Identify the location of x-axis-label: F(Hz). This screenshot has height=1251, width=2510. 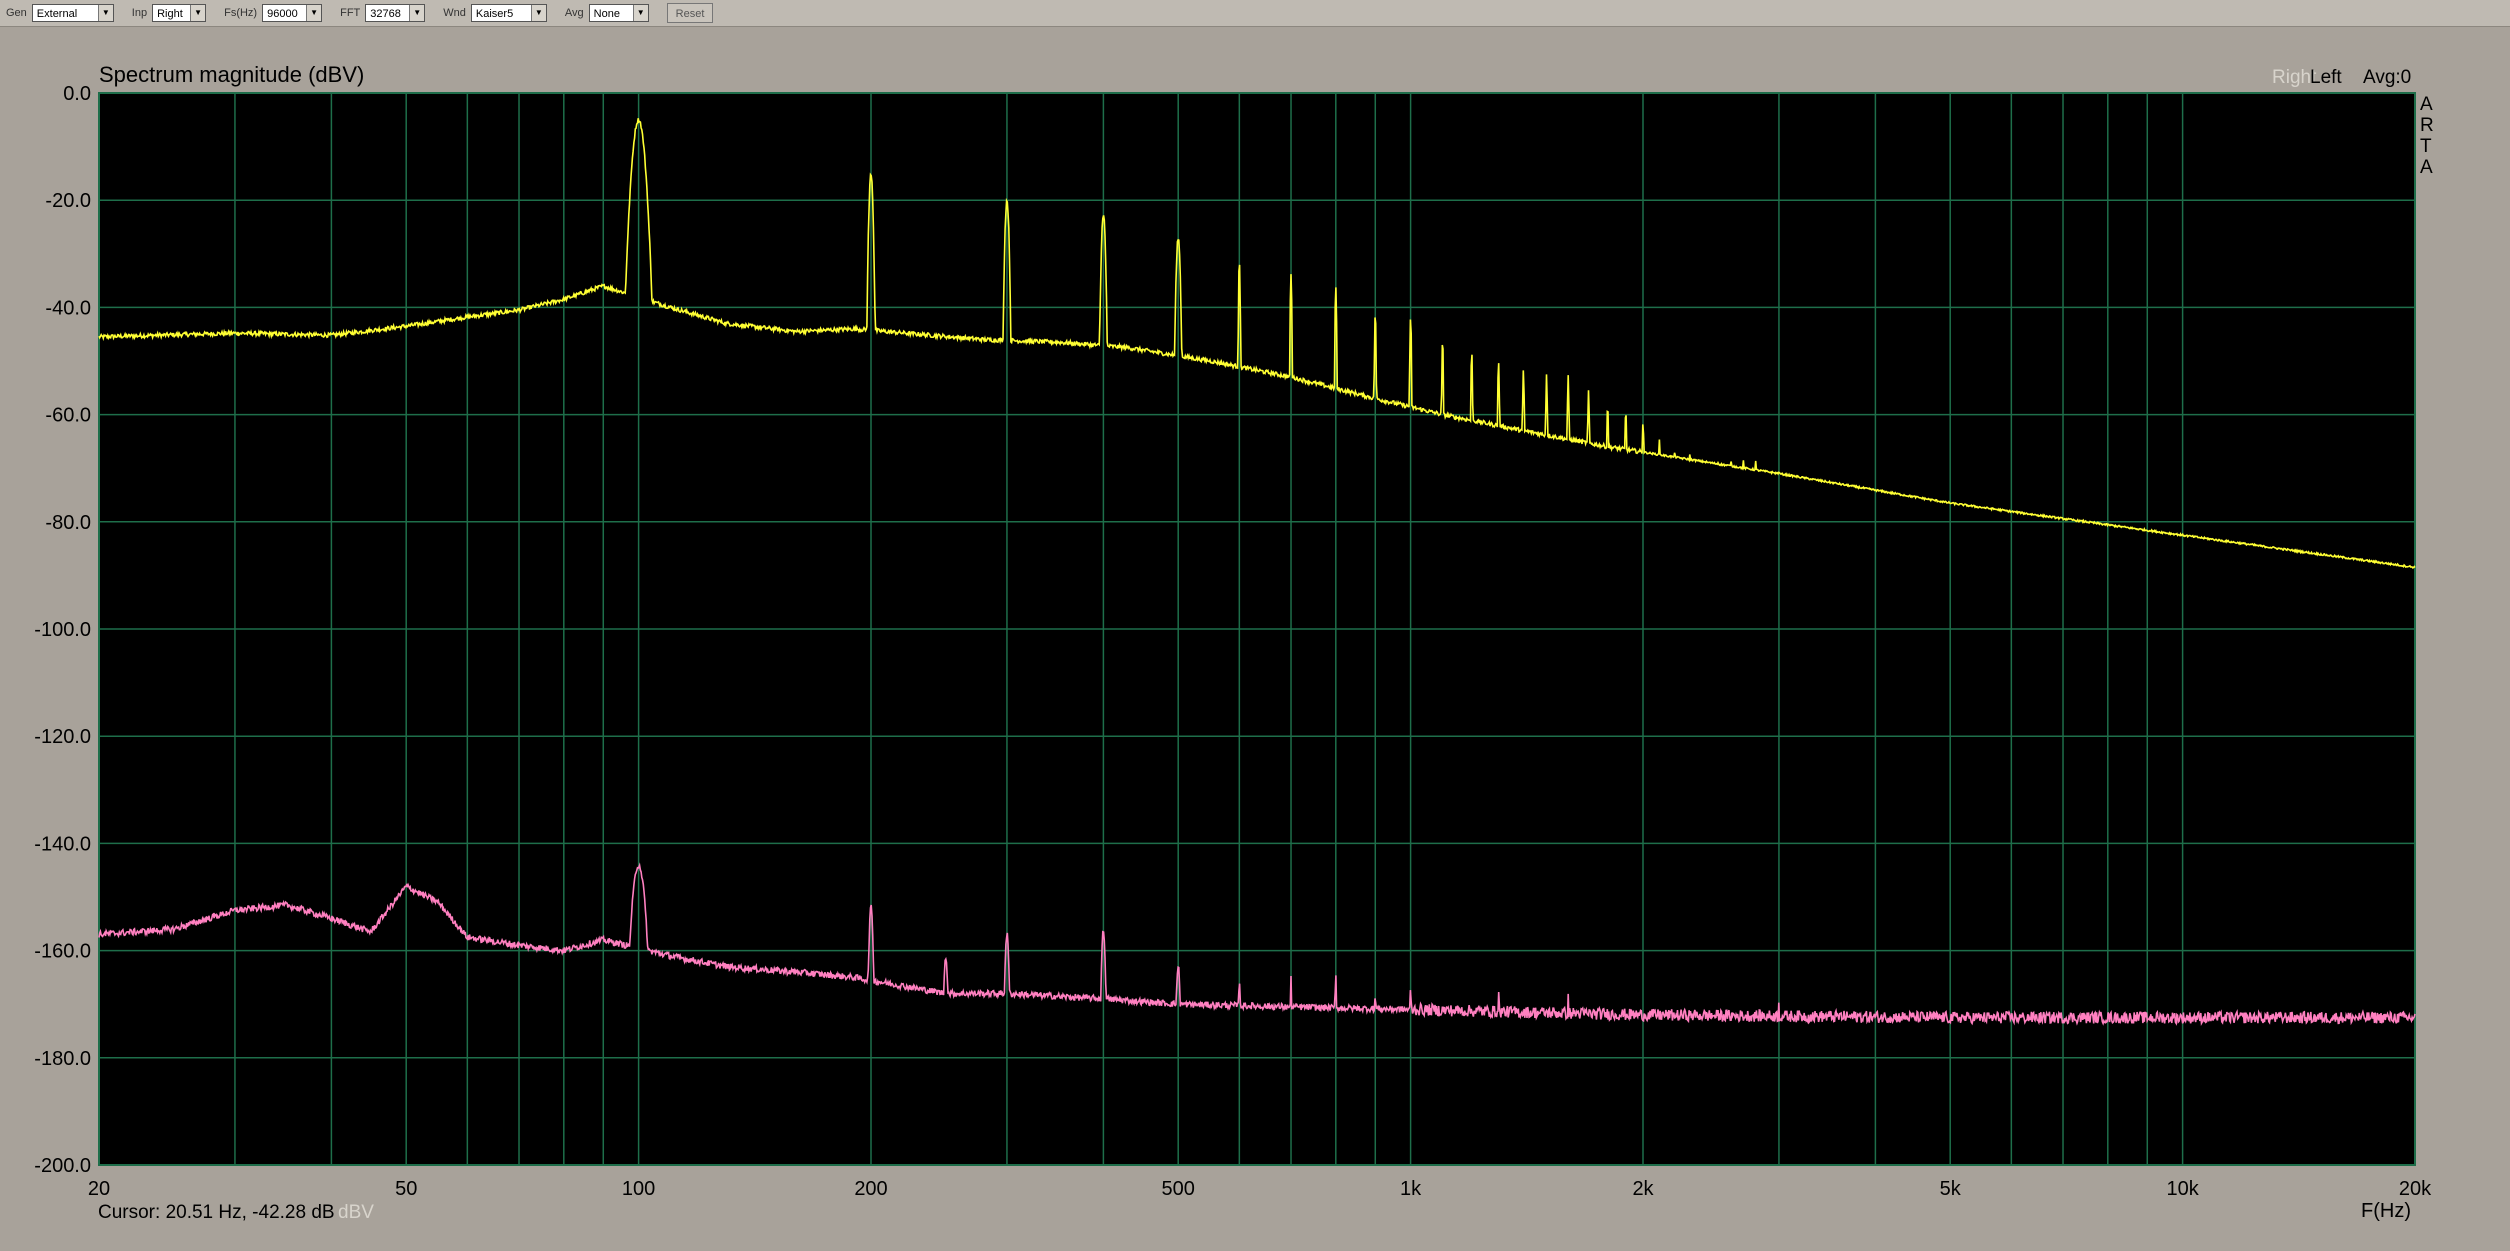
(2386, 1211).